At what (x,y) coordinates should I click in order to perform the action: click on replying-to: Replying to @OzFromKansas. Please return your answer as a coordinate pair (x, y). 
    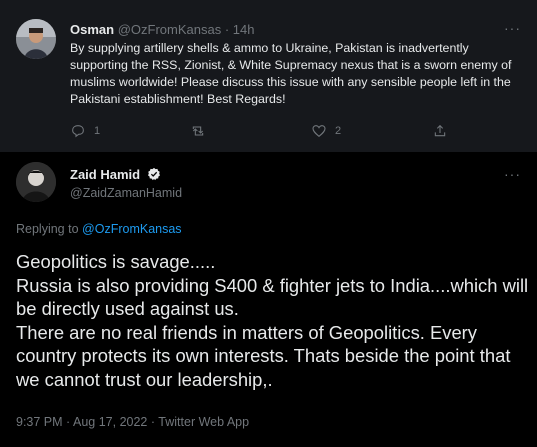
    Looking at the image, I should click on (99, 229).